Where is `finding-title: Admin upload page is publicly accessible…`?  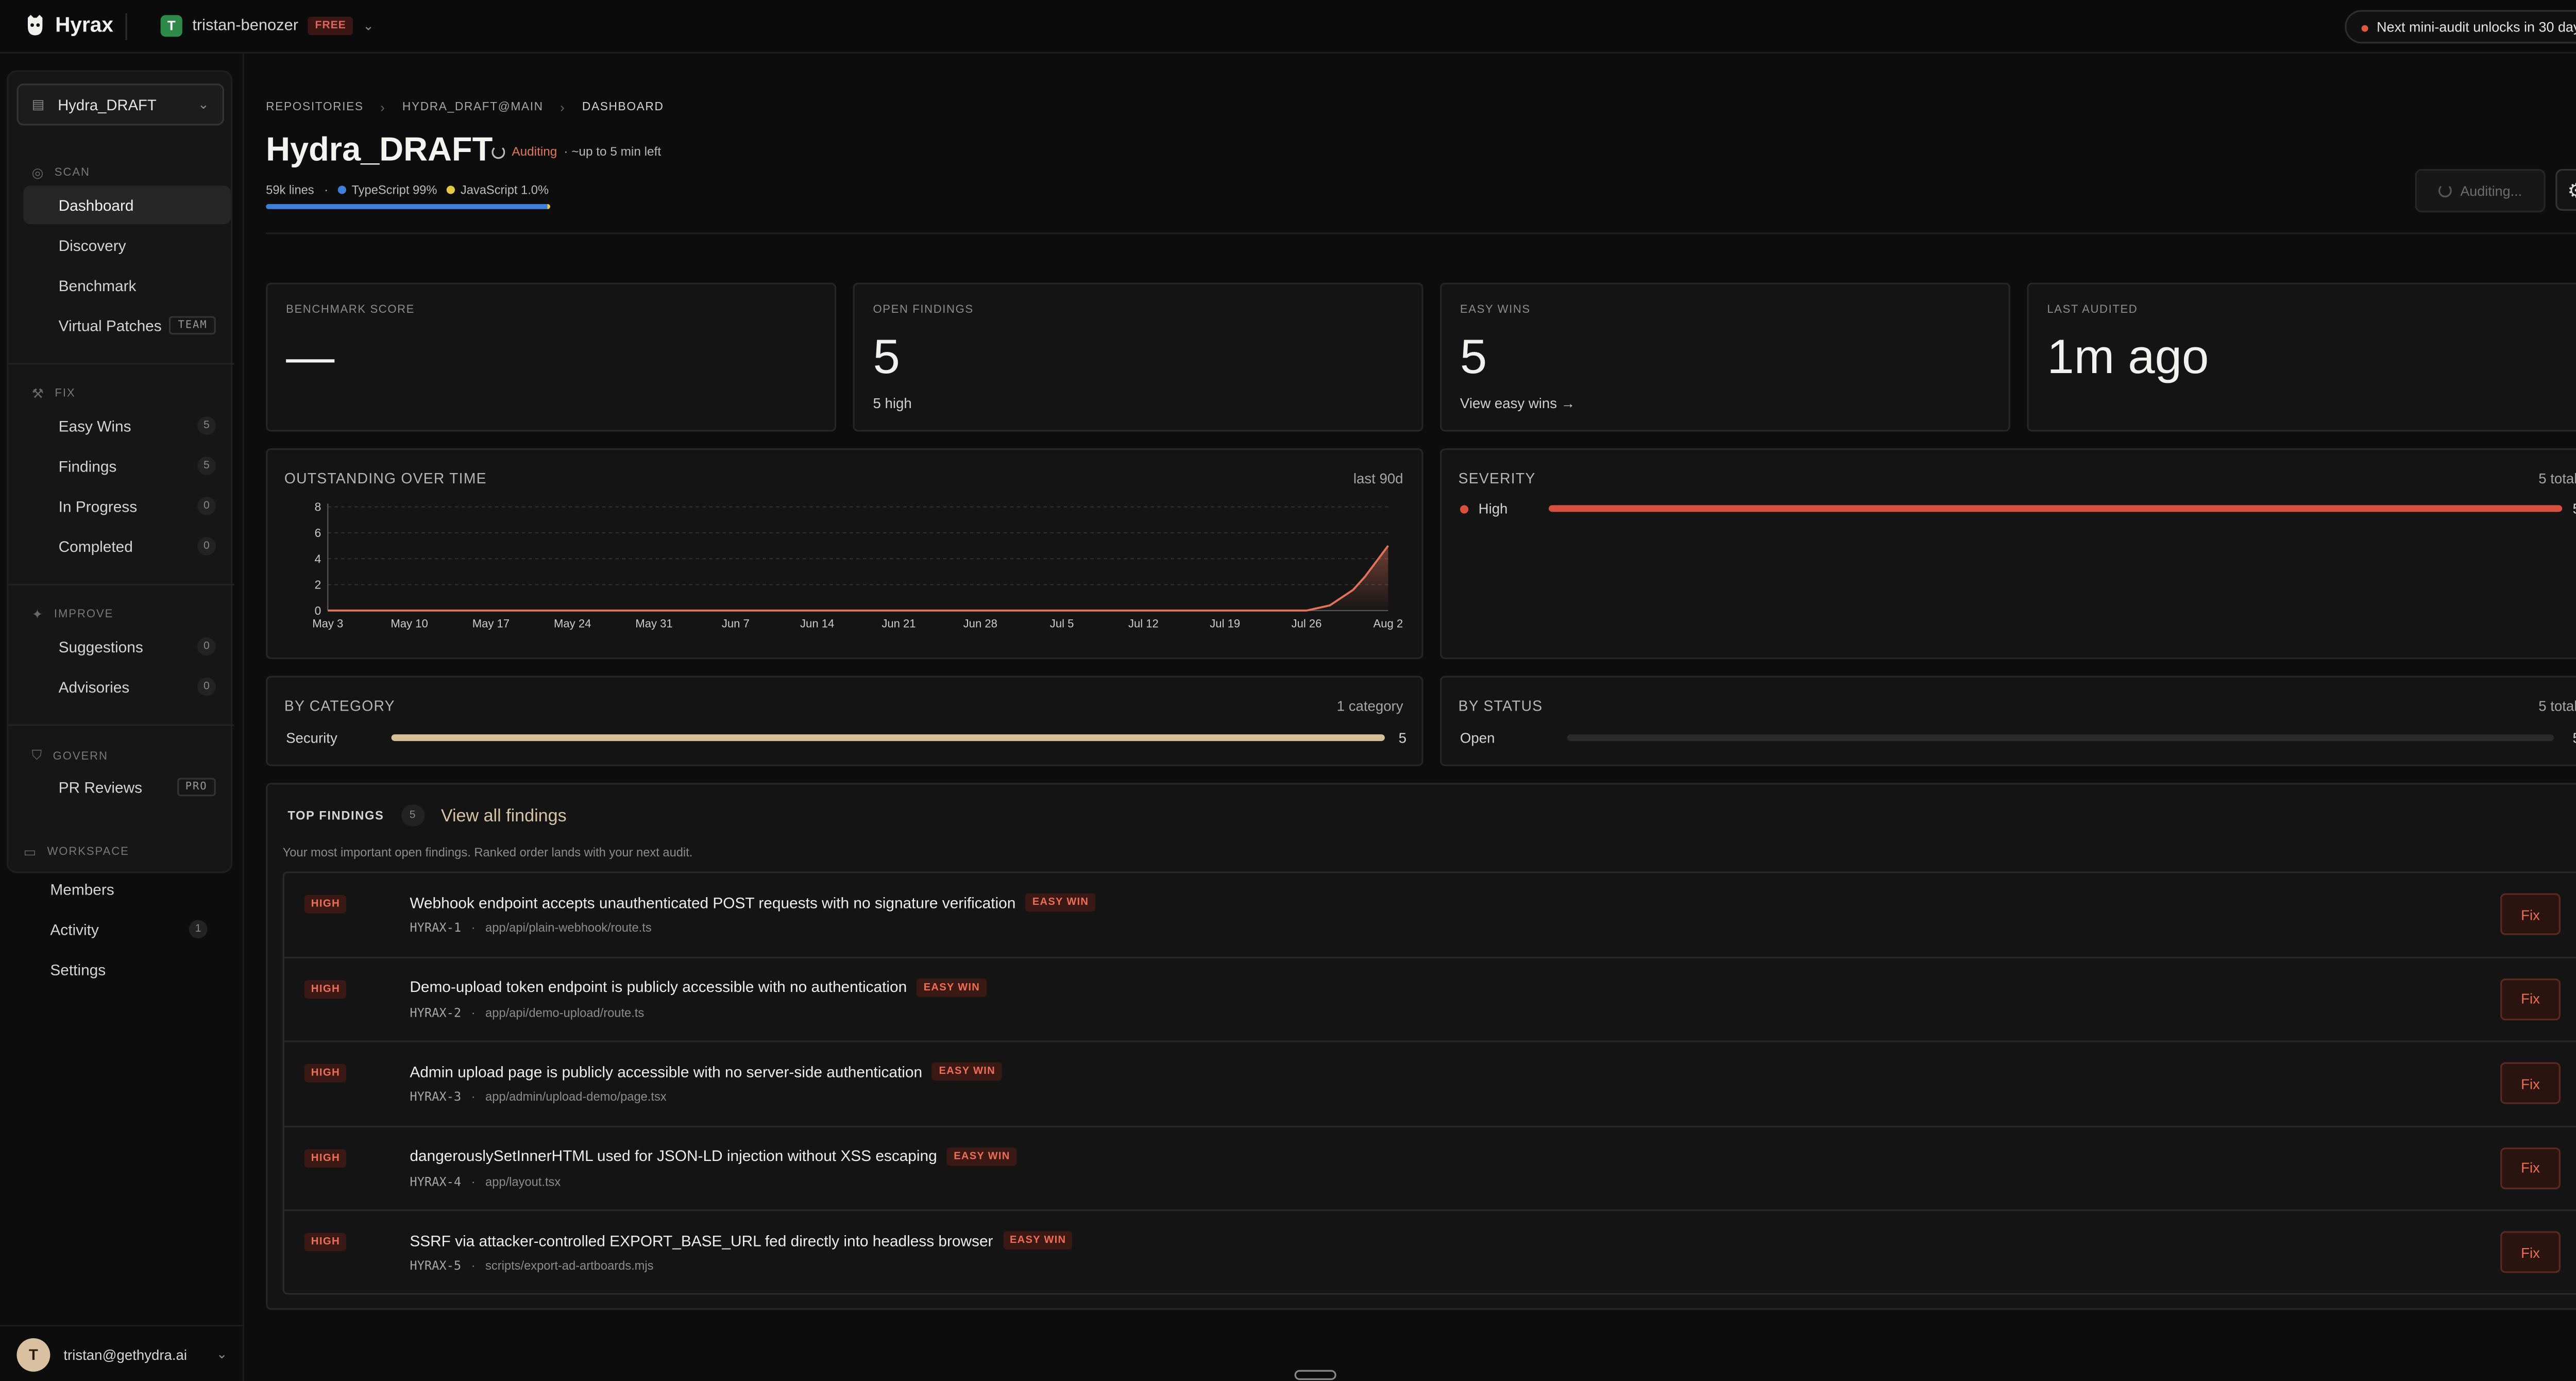 finding-title: Admin upload page is publicly accessible… is located at coordinates (666, 1071).